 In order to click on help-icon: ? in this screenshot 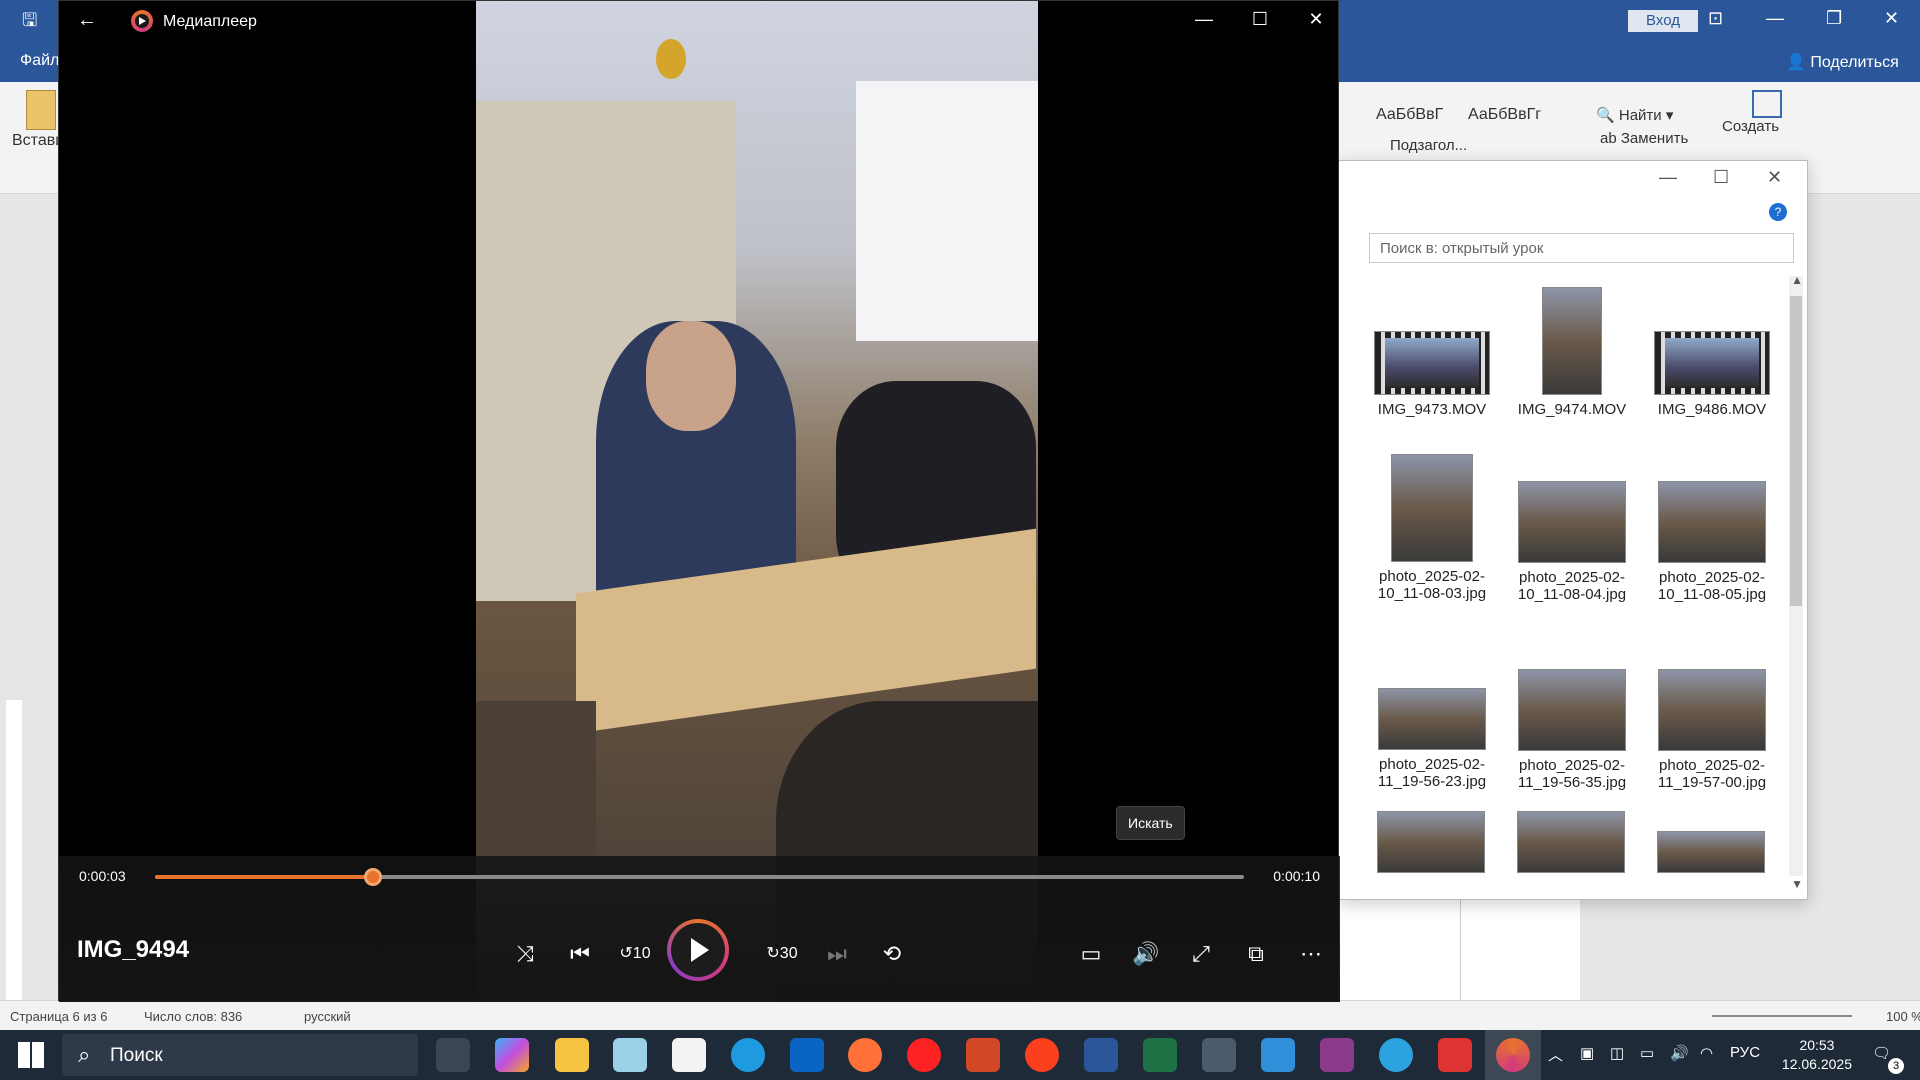, I will do `click(1778, 212)`.